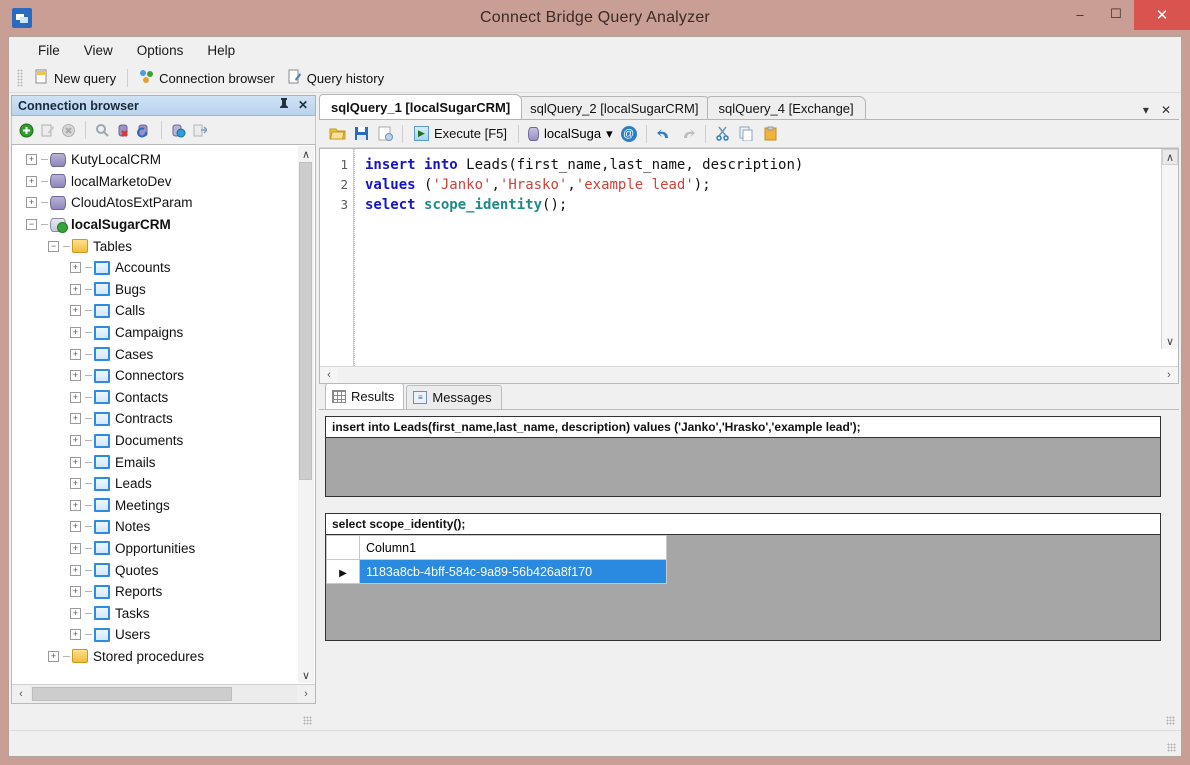 This screenshot has width=1190, height=765. I want to click on remove-db-icon, so click(123, 130).